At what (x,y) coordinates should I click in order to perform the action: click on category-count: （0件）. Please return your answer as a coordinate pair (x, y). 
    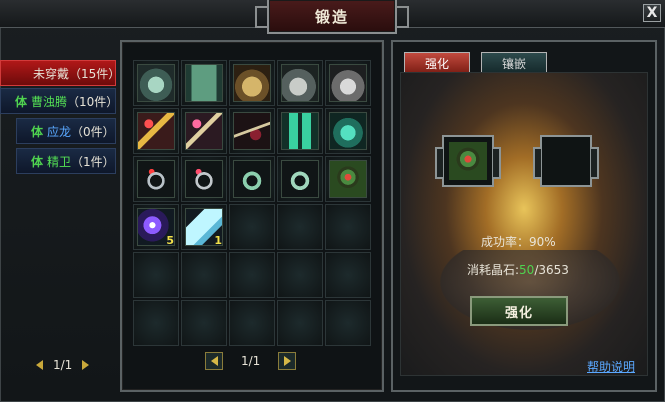
    Looking at the image, I should click on (93, 131).